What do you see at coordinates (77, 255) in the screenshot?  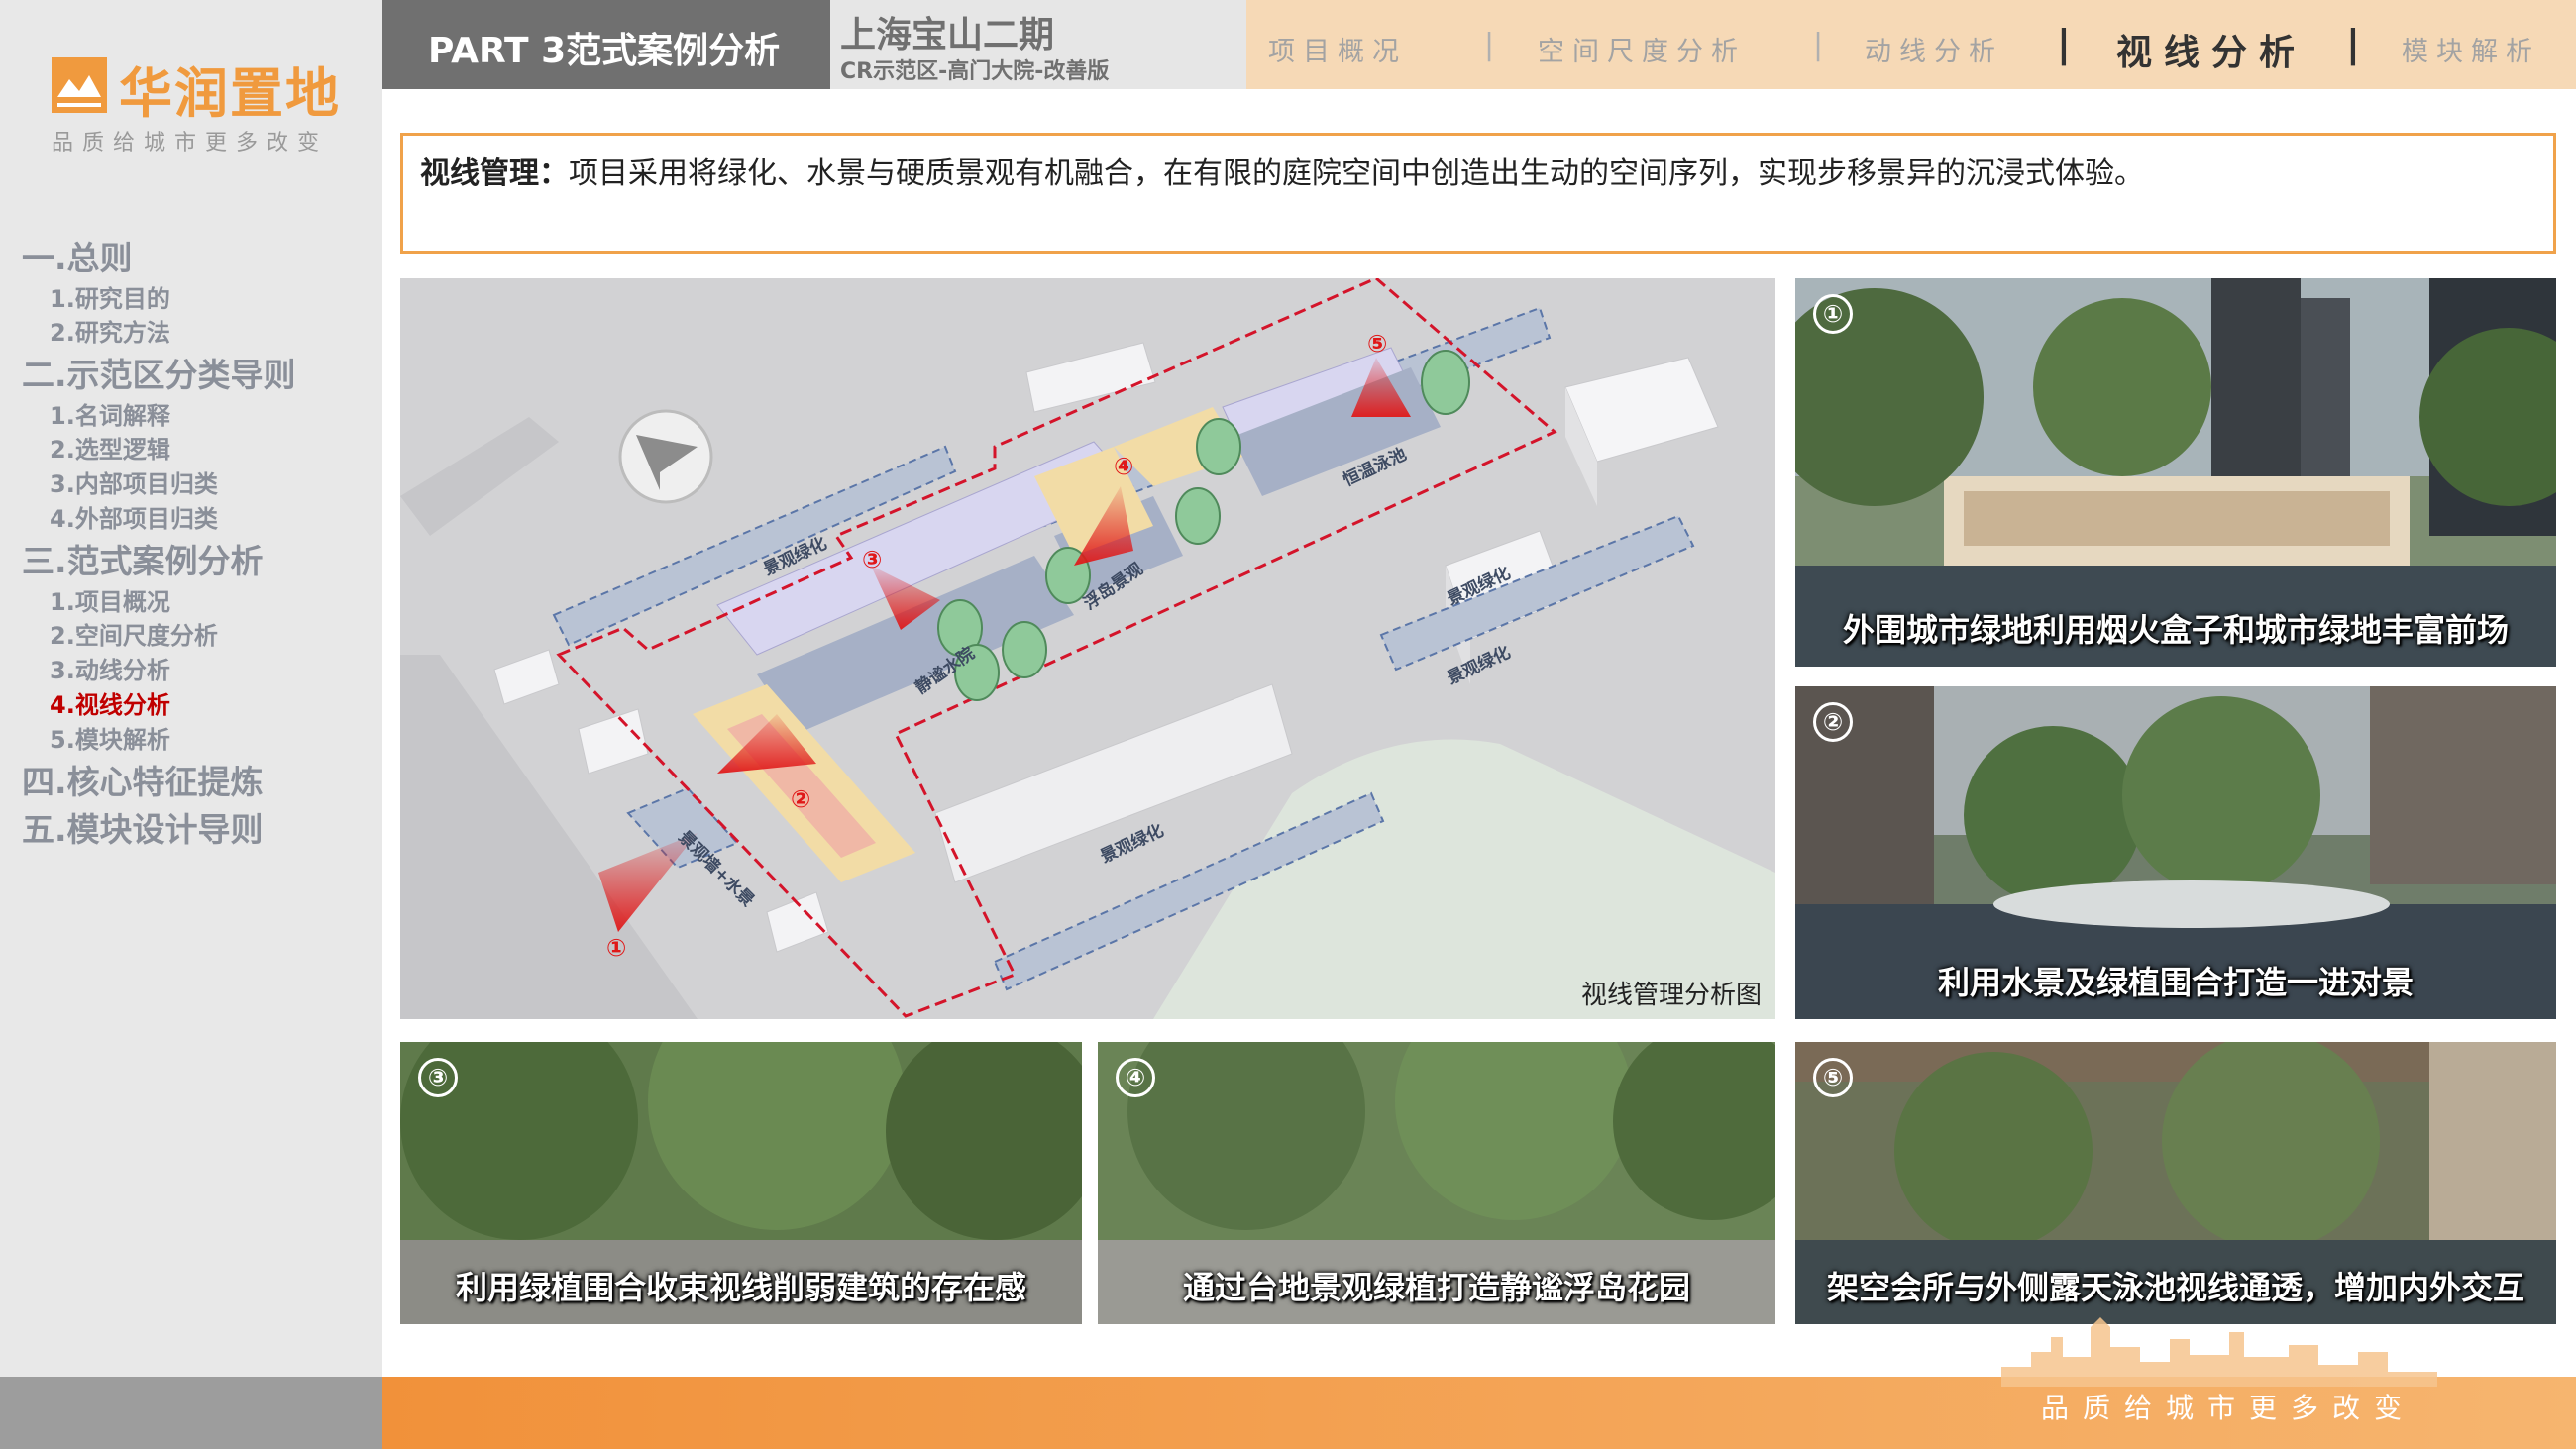 I see `nav-section-general: 一.总则` at bounding box center [77, 255].